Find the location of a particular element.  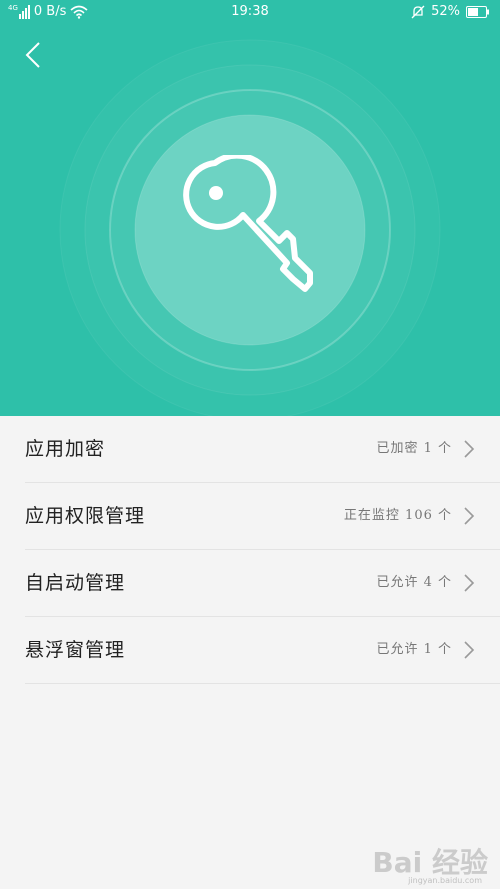

list-item-value: 已允许 4 个 is located at coordinates (414, 582).